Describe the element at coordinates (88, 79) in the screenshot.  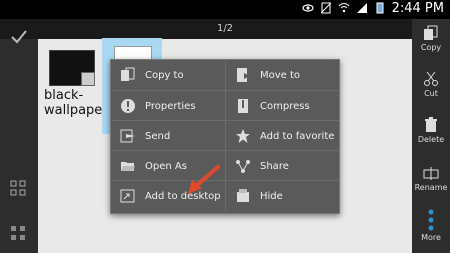
I see `file-type-badge` at that location.